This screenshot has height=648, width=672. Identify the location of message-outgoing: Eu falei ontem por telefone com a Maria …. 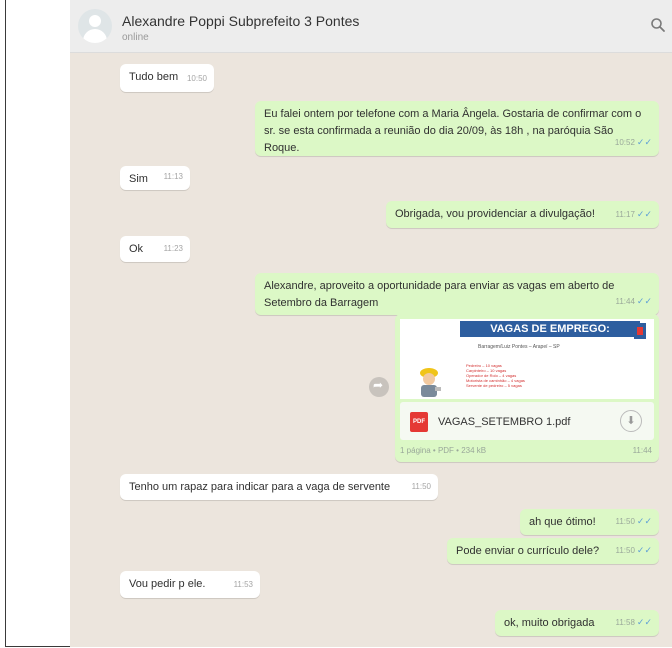
(457, 128).